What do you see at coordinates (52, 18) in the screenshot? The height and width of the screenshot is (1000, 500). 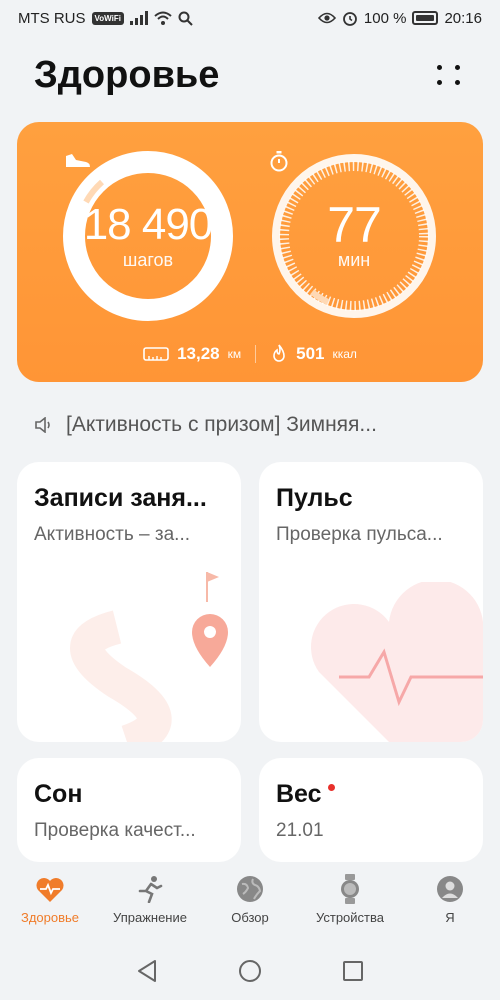 I see `carrier-label: MTS RUS` at bounding box center [52, 18].